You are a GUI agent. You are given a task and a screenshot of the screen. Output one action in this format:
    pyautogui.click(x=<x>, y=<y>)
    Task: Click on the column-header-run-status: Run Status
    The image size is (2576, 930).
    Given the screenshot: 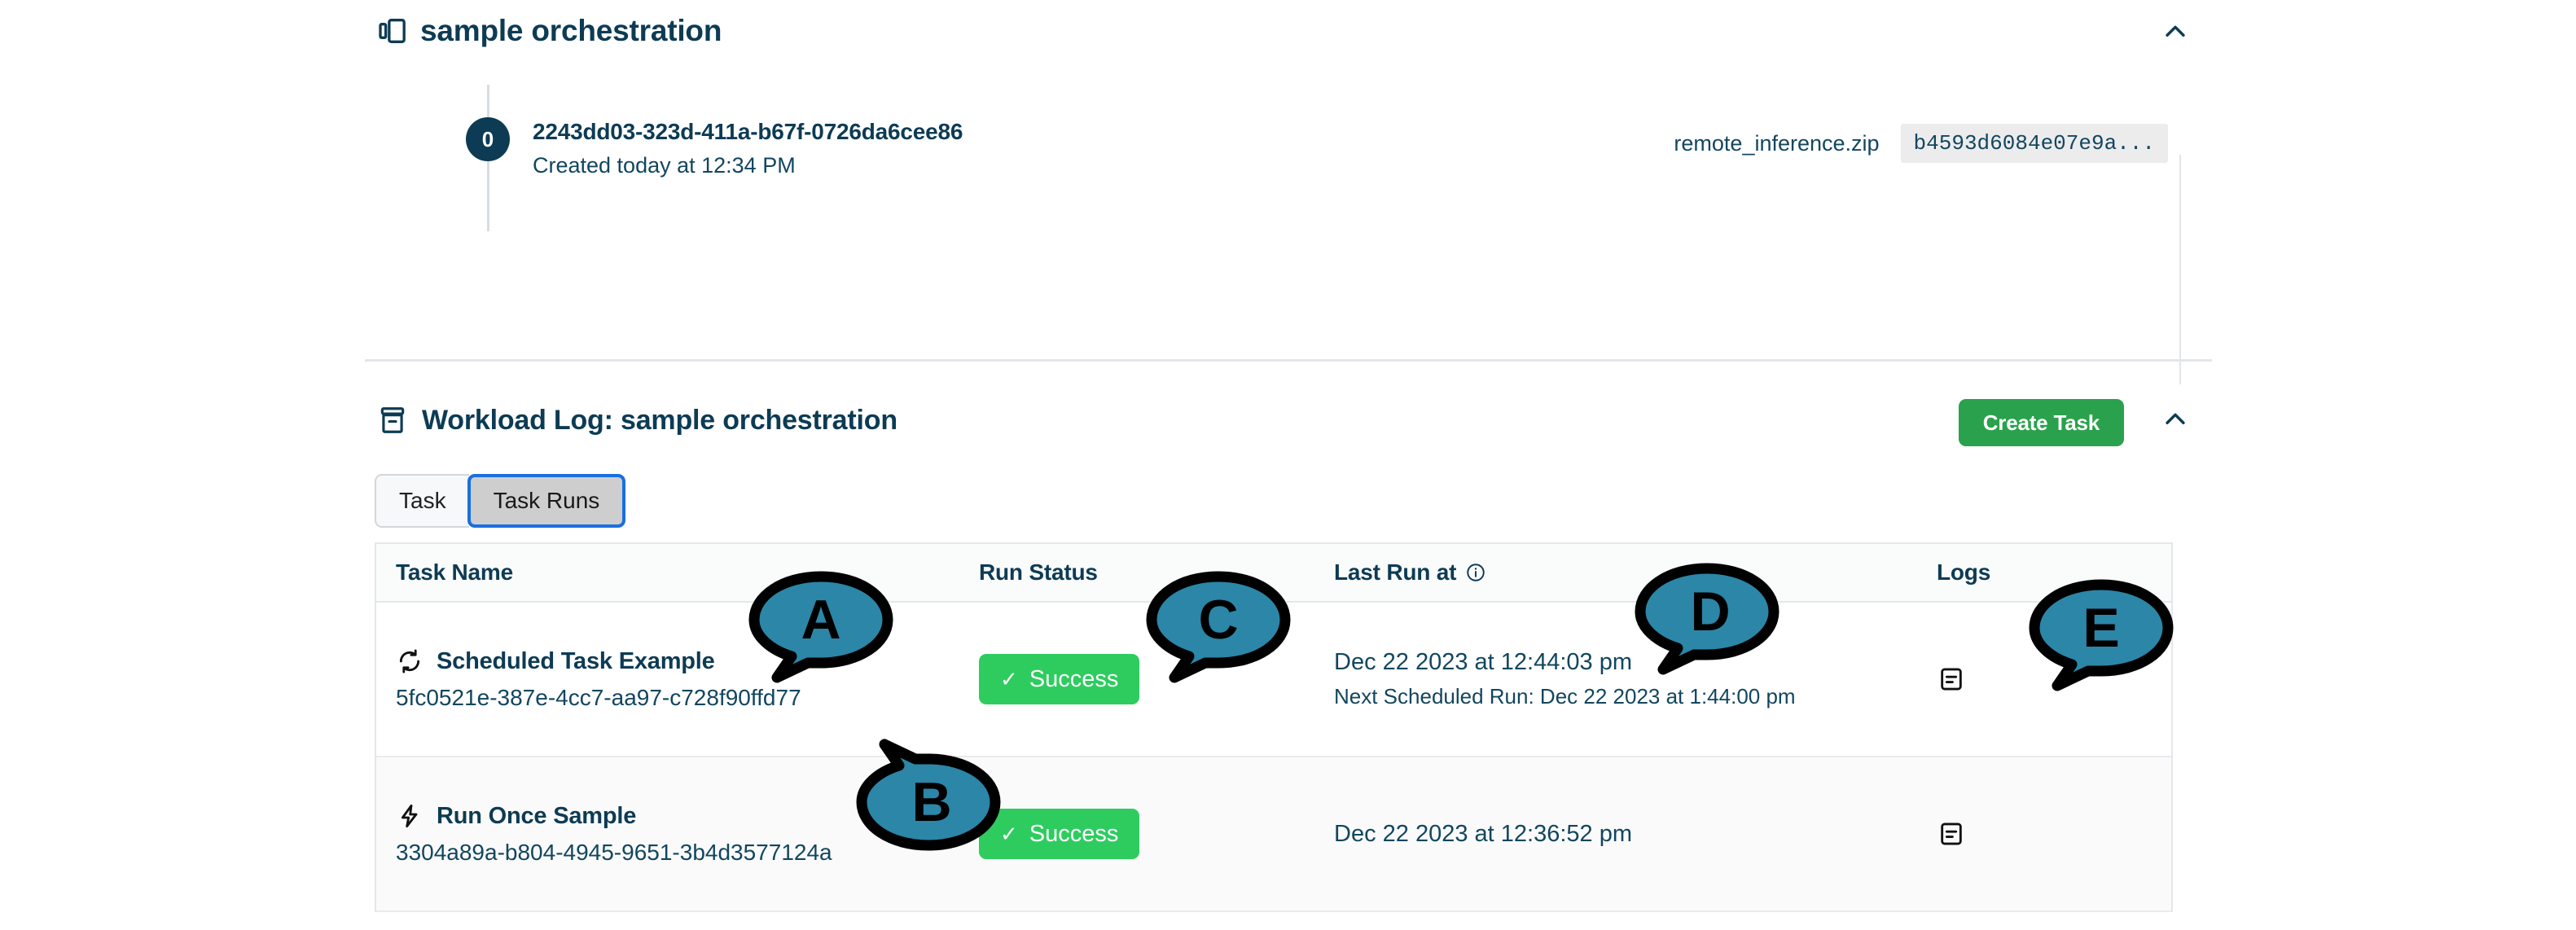 What is the action you would take?
    pyautogui.click(x=1038, y=572)
    